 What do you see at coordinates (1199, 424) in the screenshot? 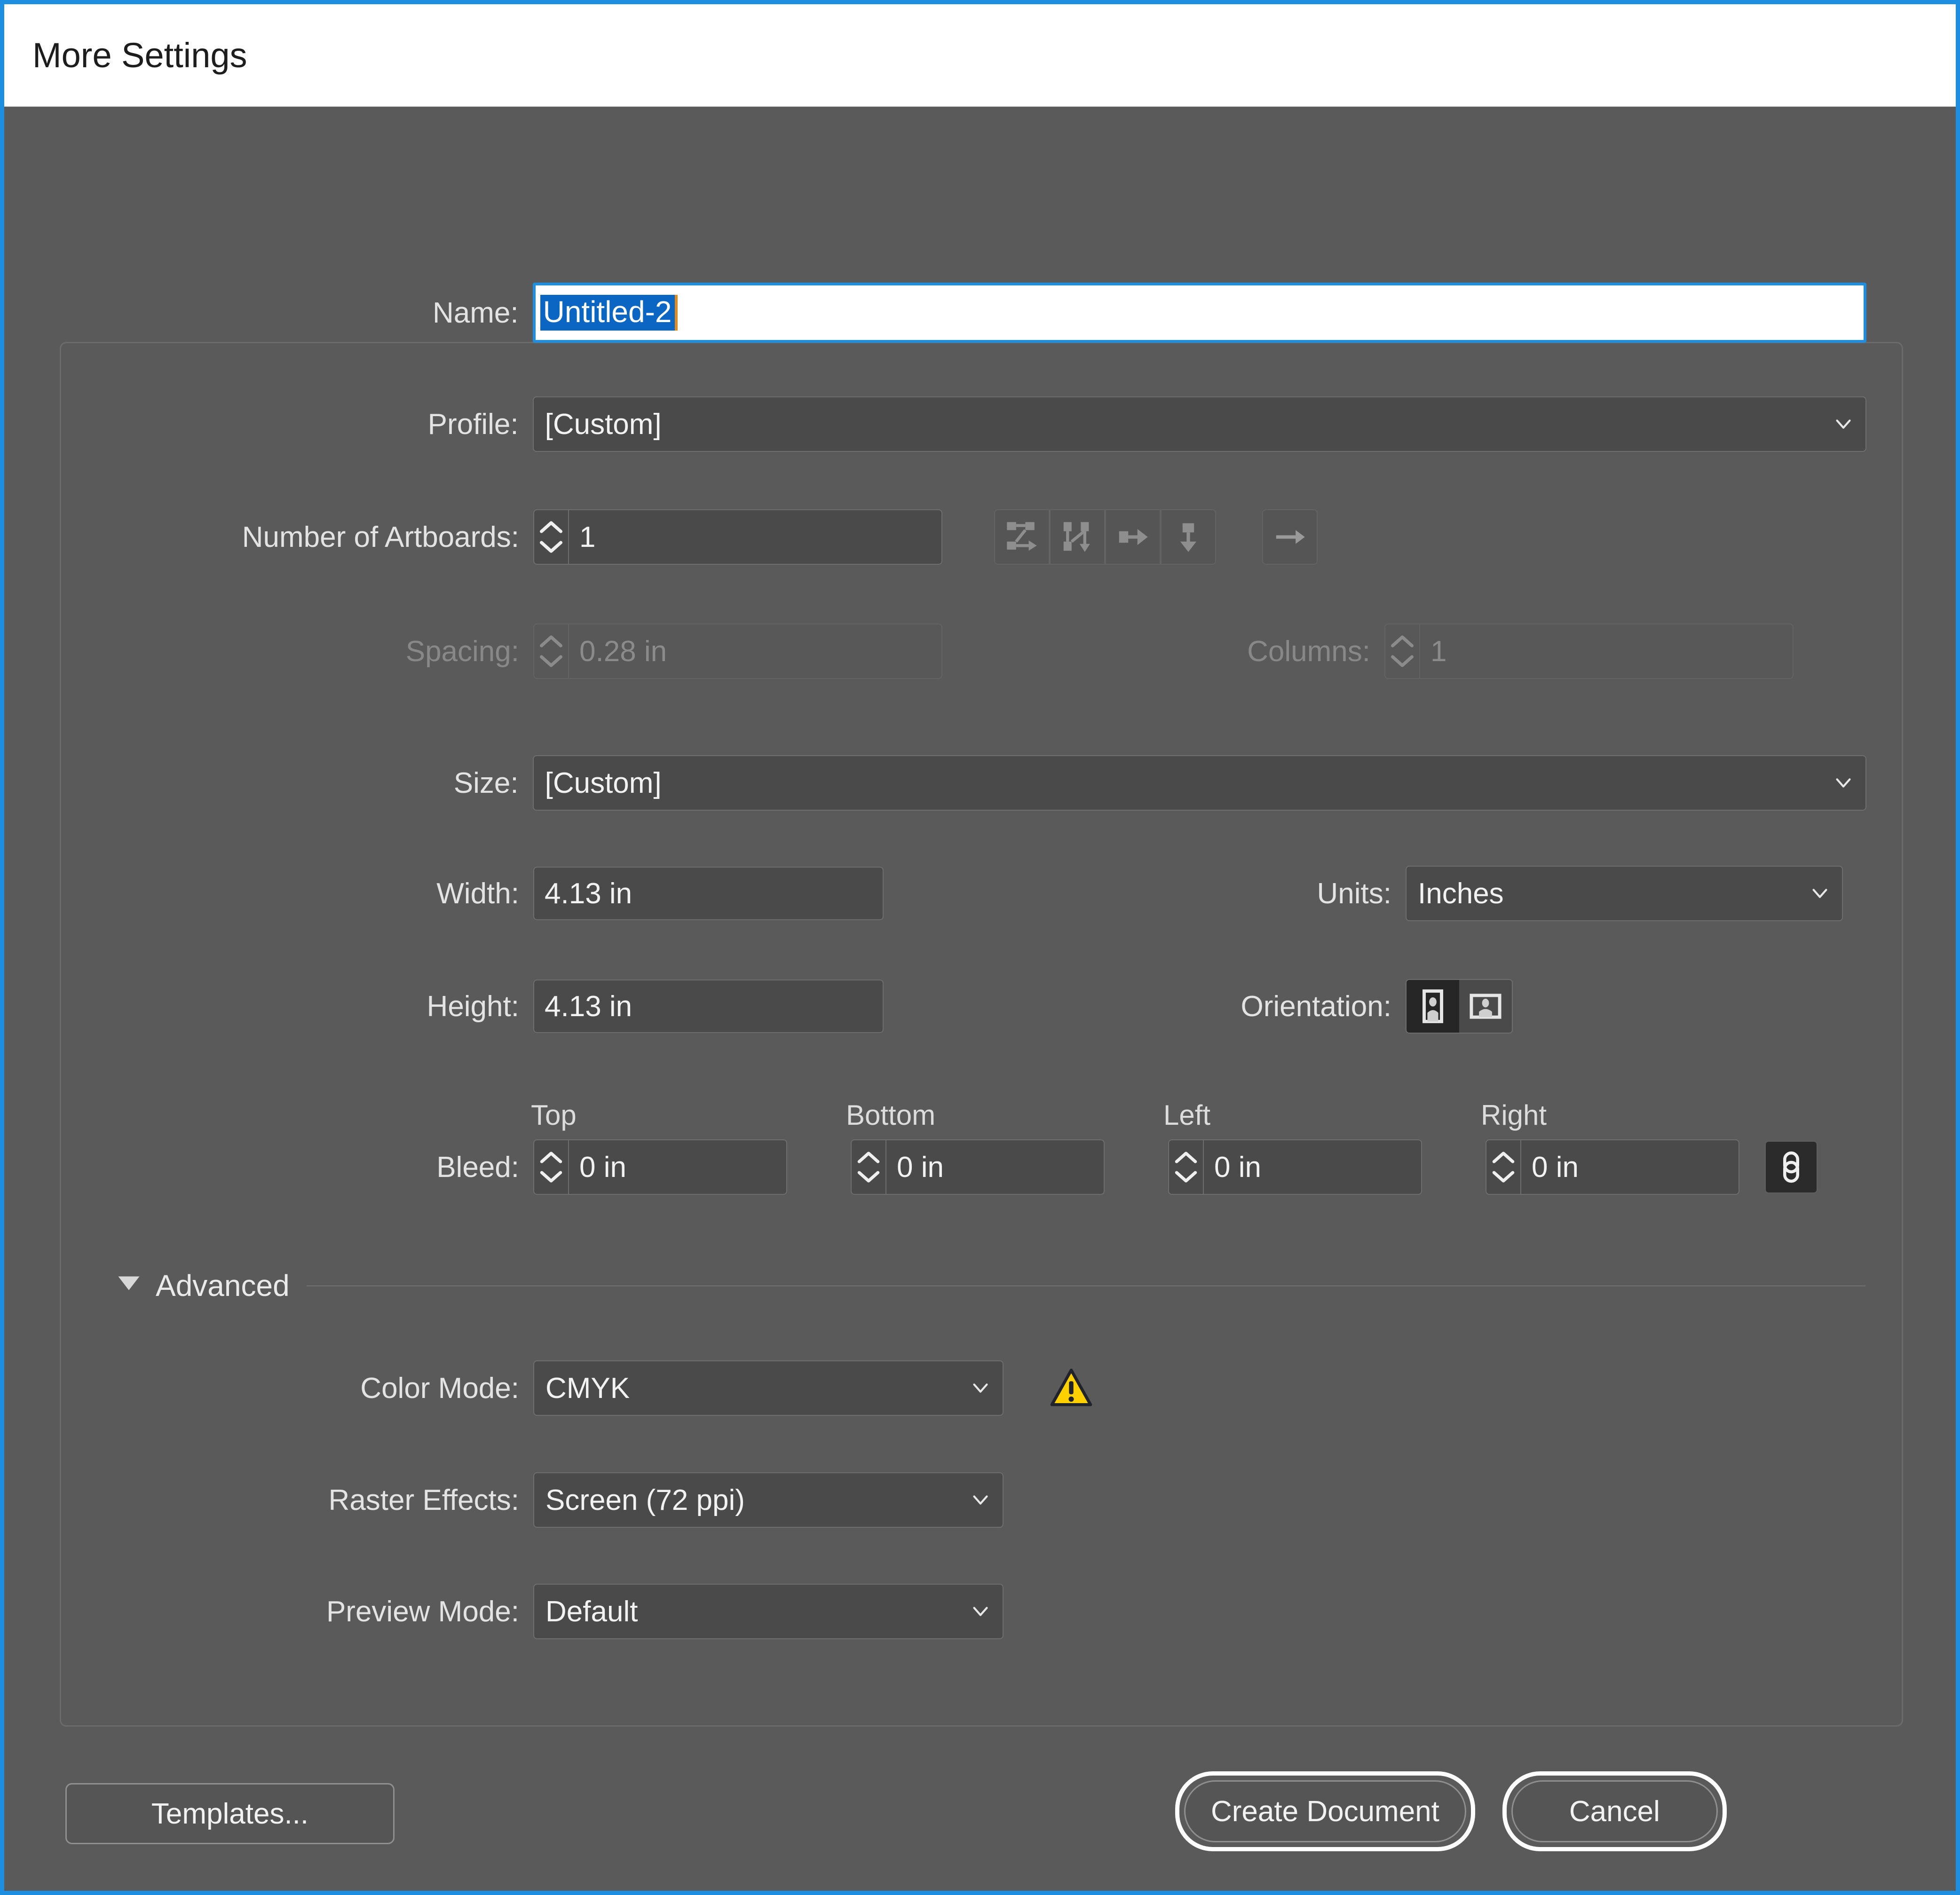
I see `profile-dropdown: [Custom]` at bounding box center [1199, 424].